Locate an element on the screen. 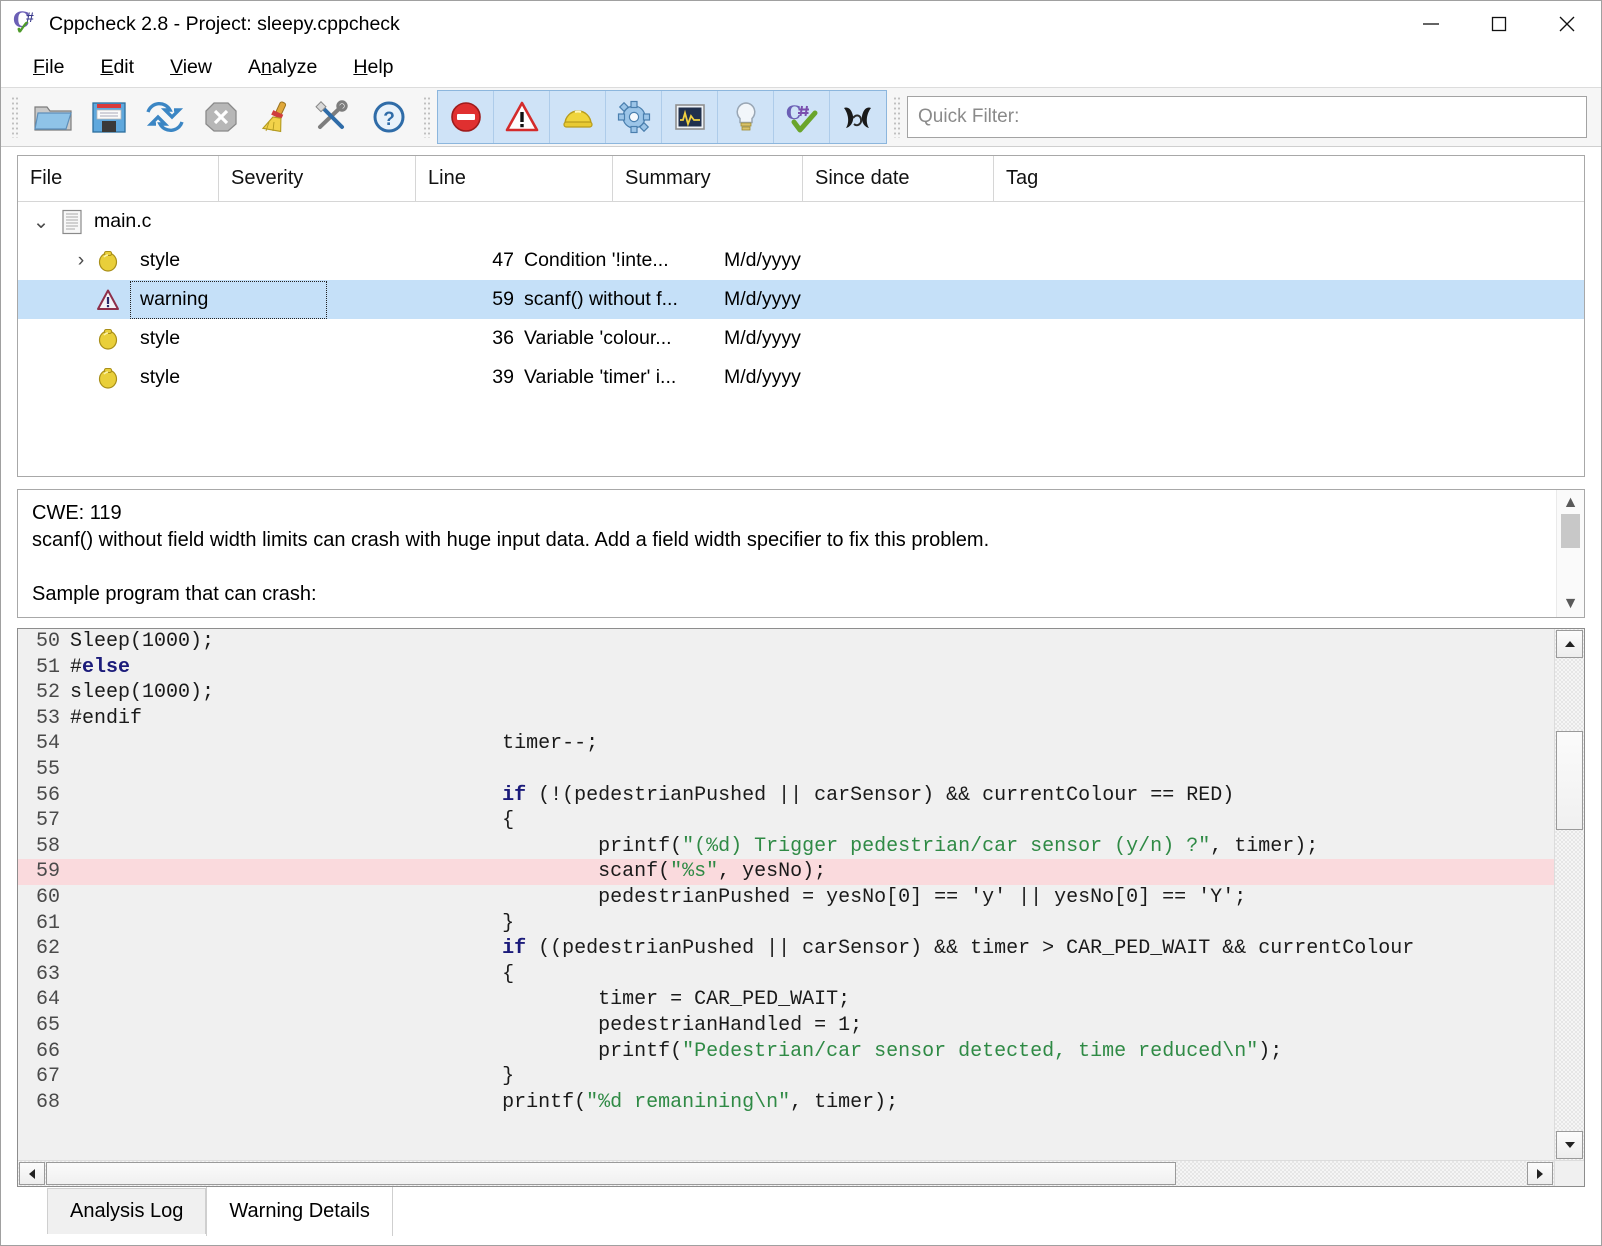 The width and height of the screenshot is (1602, 1246). toolbar-grip-file is located at coordinates (15, 117).